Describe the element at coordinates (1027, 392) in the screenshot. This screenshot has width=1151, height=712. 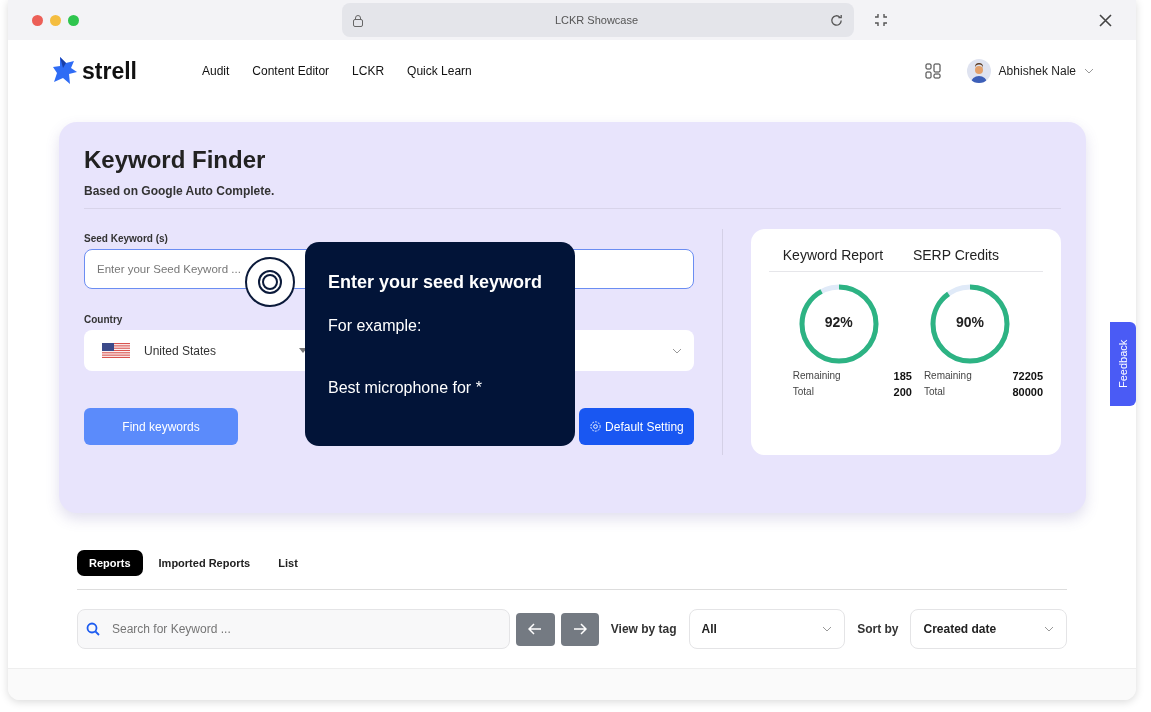
I see `stat-value: 80000` at that location.